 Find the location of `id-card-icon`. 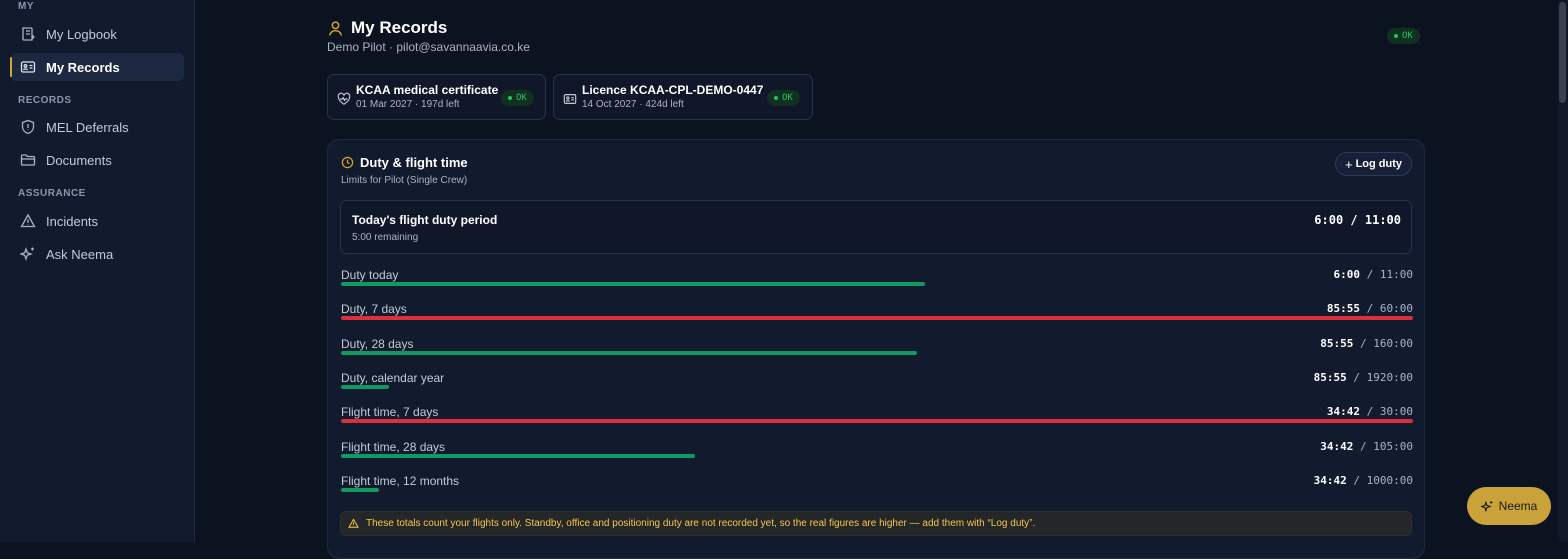

id-card-icon is located at coordinates (28, 67).